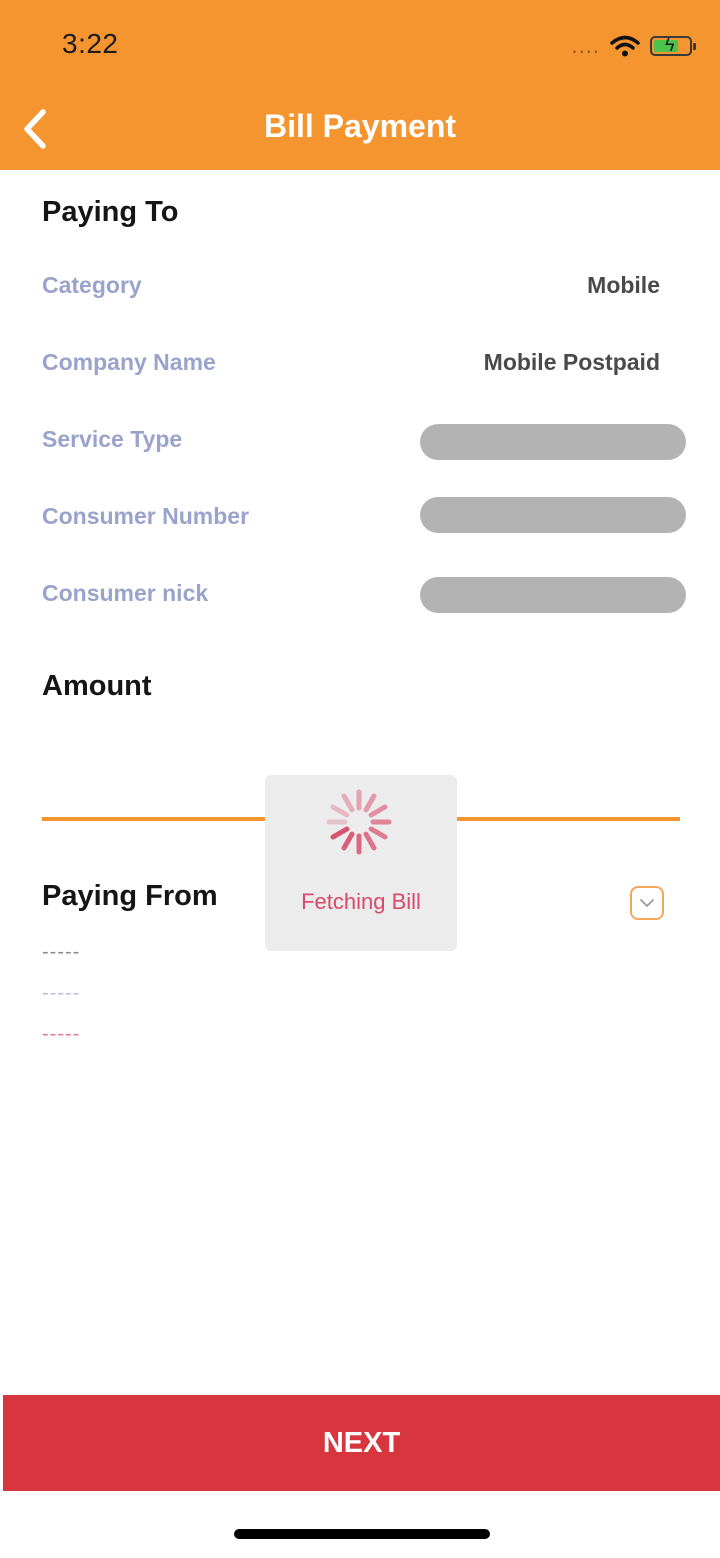 The height and width of the screenshot is (1558, 720). Describe the element at coordinates (625, 46) in the screenshot. I see `wifi-icon` at that location.